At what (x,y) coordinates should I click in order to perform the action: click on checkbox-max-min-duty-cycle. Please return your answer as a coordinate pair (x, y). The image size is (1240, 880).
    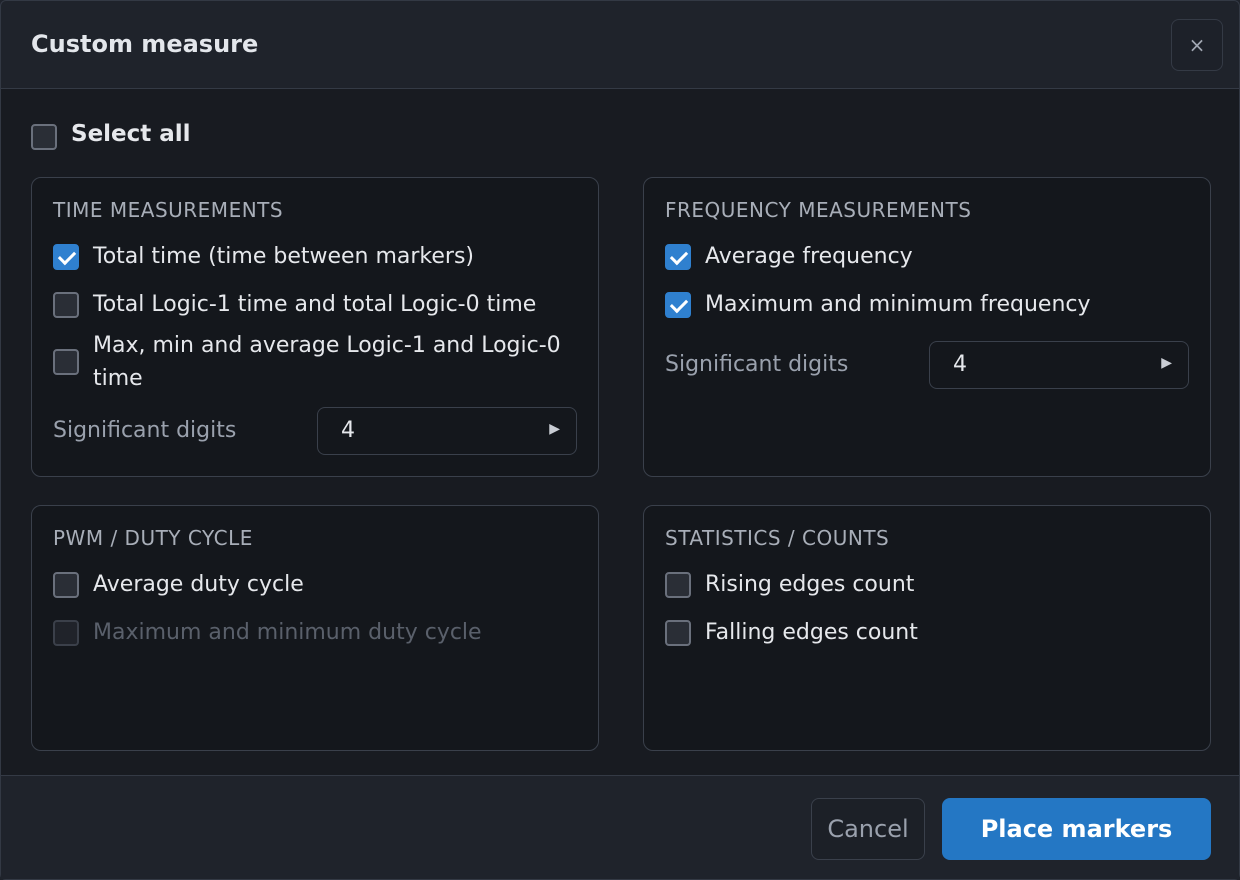
    Looking at the image, I should click on (66, 633).